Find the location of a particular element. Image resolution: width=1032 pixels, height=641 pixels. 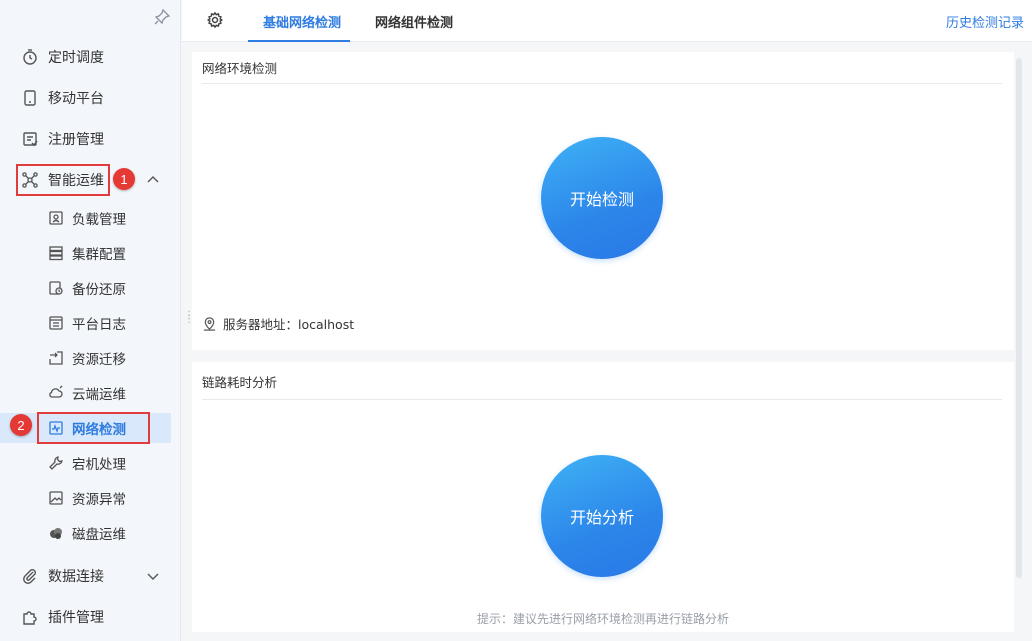

sidebar-item-label: 智能运维 is located at coordinates (76, 181).